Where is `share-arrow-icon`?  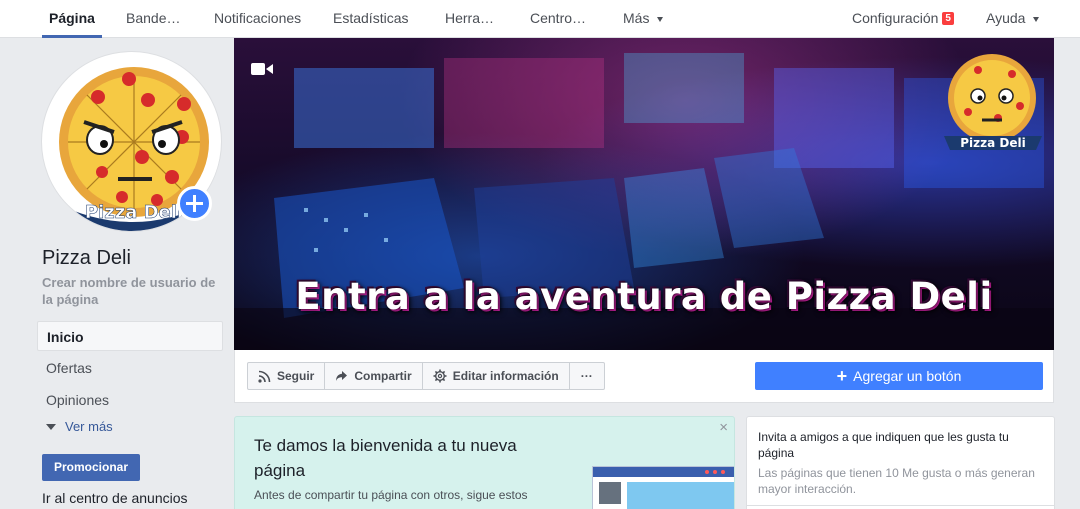 share-arrow-icon is located at coordinates (342, 376).